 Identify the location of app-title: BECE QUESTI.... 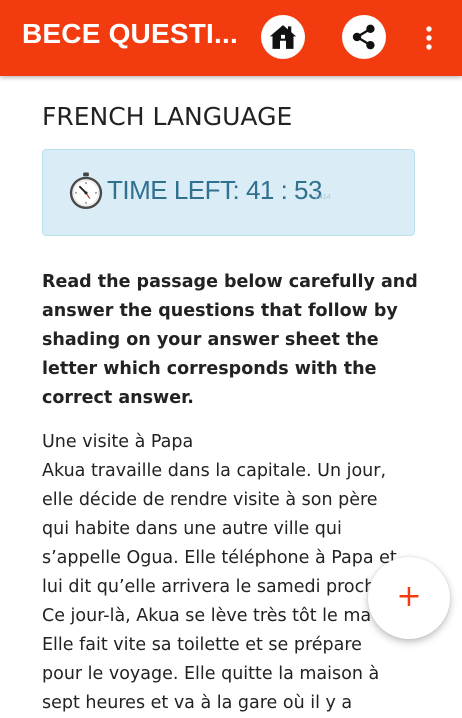
(130, 33).